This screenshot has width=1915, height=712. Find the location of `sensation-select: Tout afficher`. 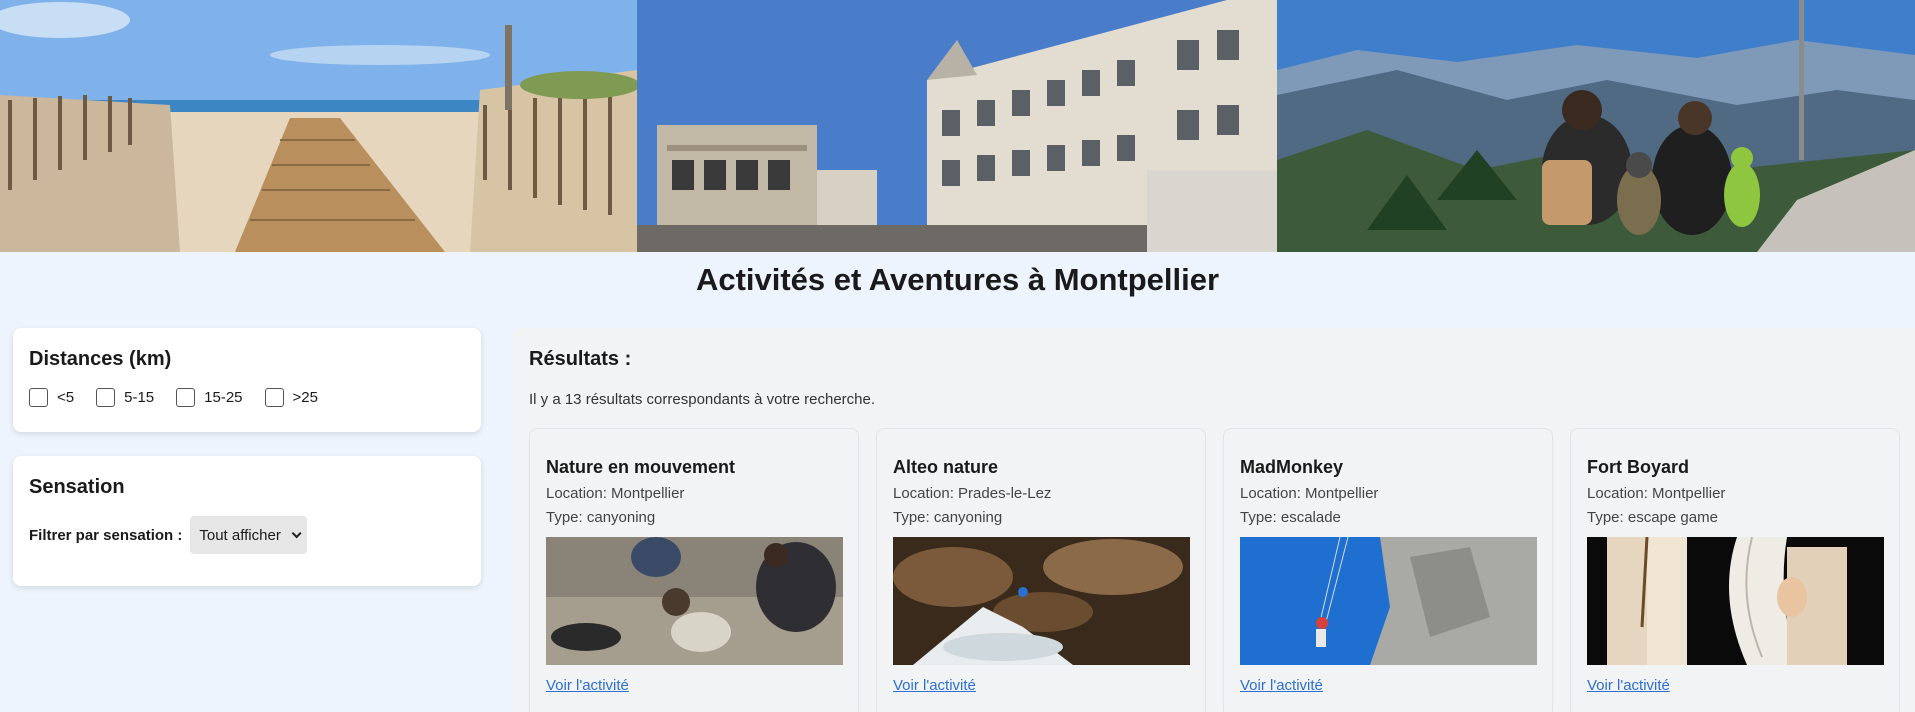

sensation-select: Tout afficher is located at coordinates (248, 535).